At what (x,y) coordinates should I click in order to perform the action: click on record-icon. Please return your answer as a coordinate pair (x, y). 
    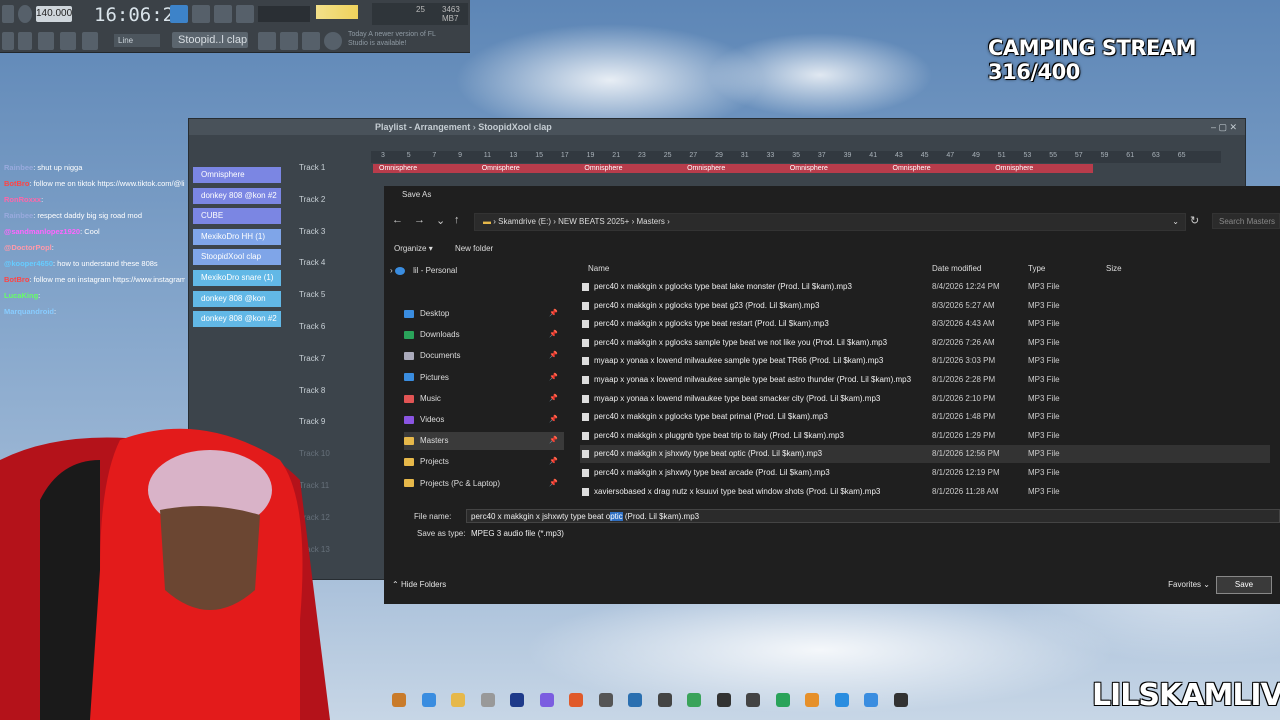
    Looking at the image, I should click on (25, 14).